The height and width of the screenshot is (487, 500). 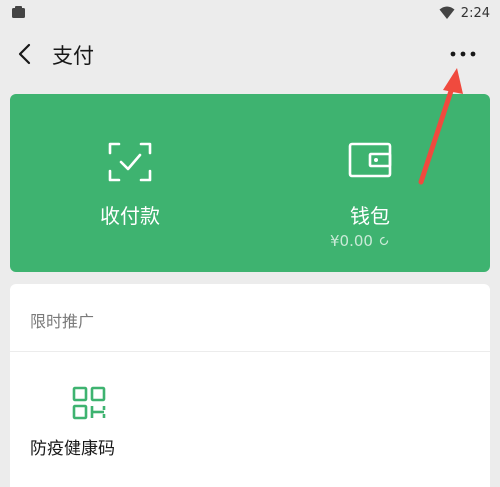 I want to click on page-title: 支付, so click(x=73, y=56).